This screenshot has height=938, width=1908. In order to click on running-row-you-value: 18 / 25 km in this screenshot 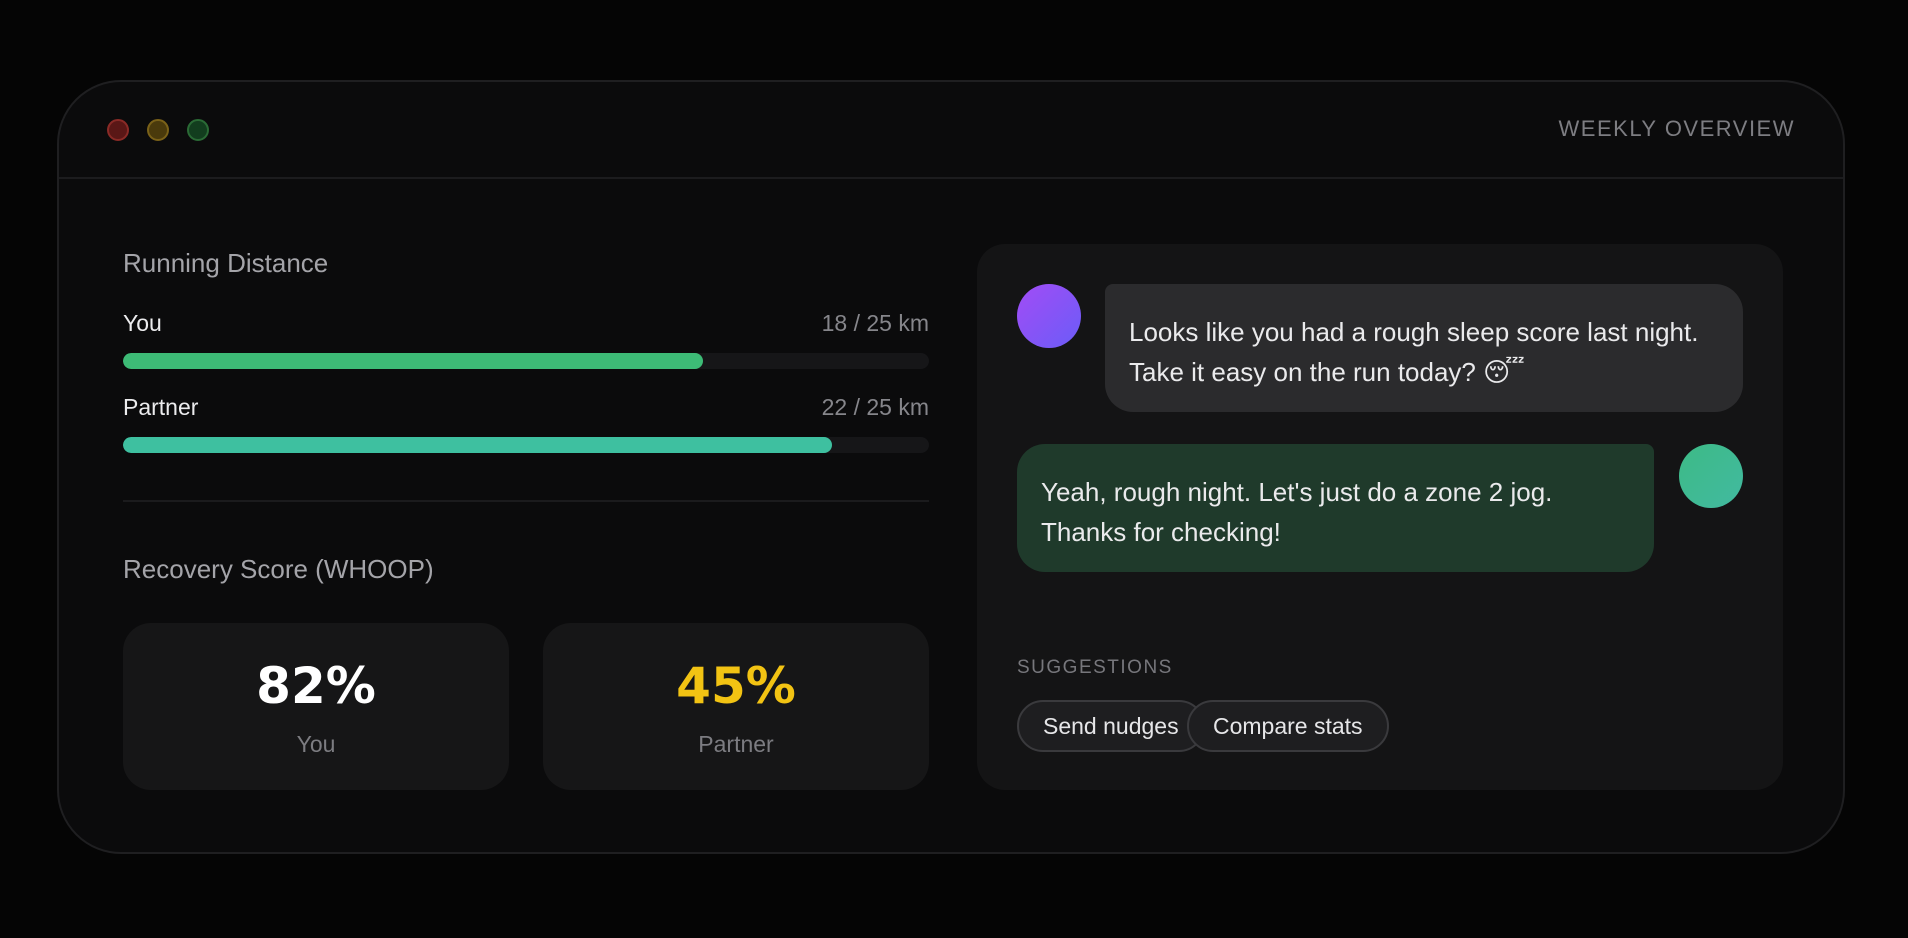, I will do `click(875, 323)`.